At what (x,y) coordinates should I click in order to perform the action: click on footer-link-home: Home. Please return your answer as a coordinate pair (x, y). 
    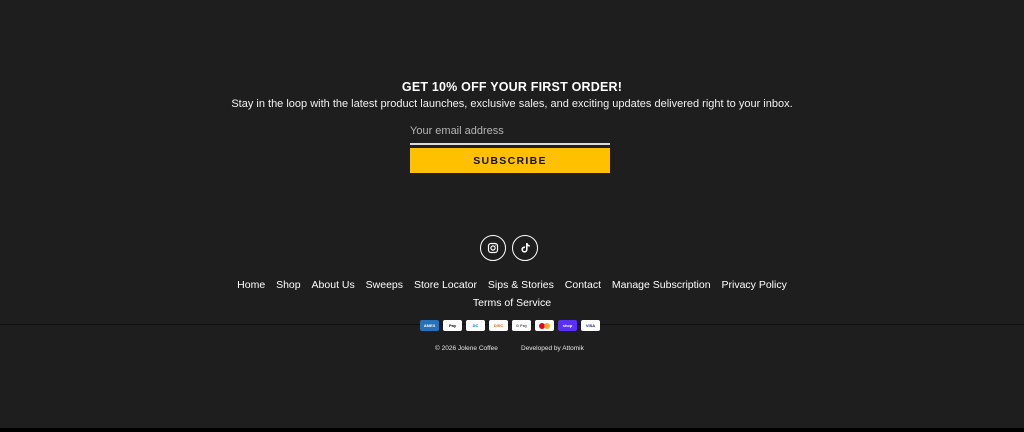
    Looking at the image, I should click on (251, 285).